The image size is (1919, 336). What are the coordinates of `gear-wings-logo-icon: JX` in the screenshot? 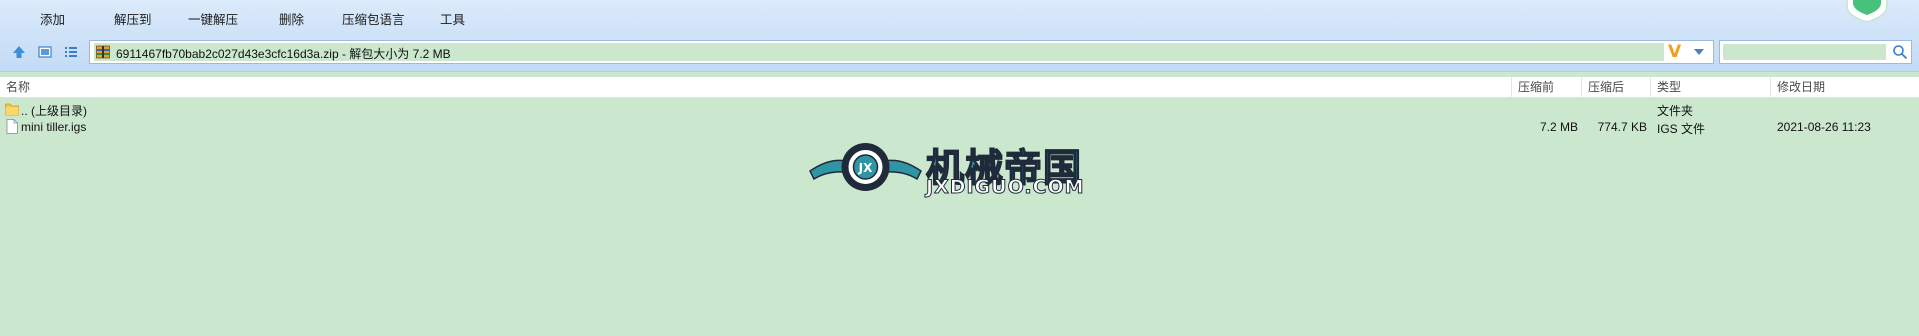 It's located at (865, 167).